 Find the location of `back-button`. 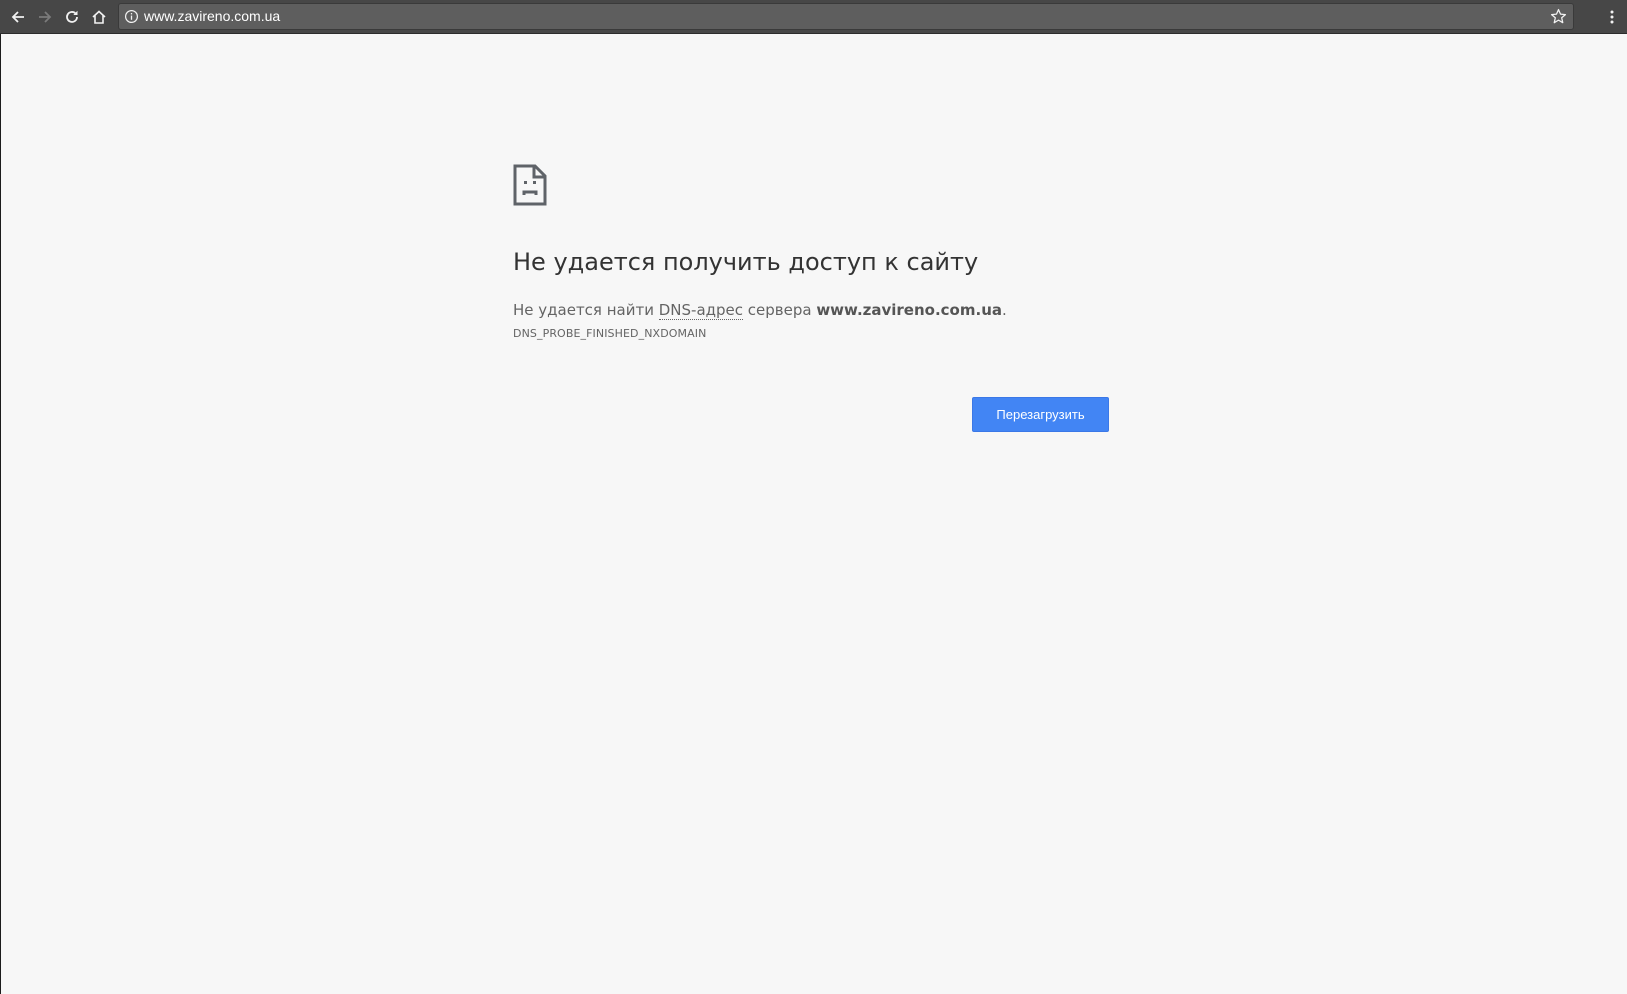

back-button is located at coordinates (18, 17).